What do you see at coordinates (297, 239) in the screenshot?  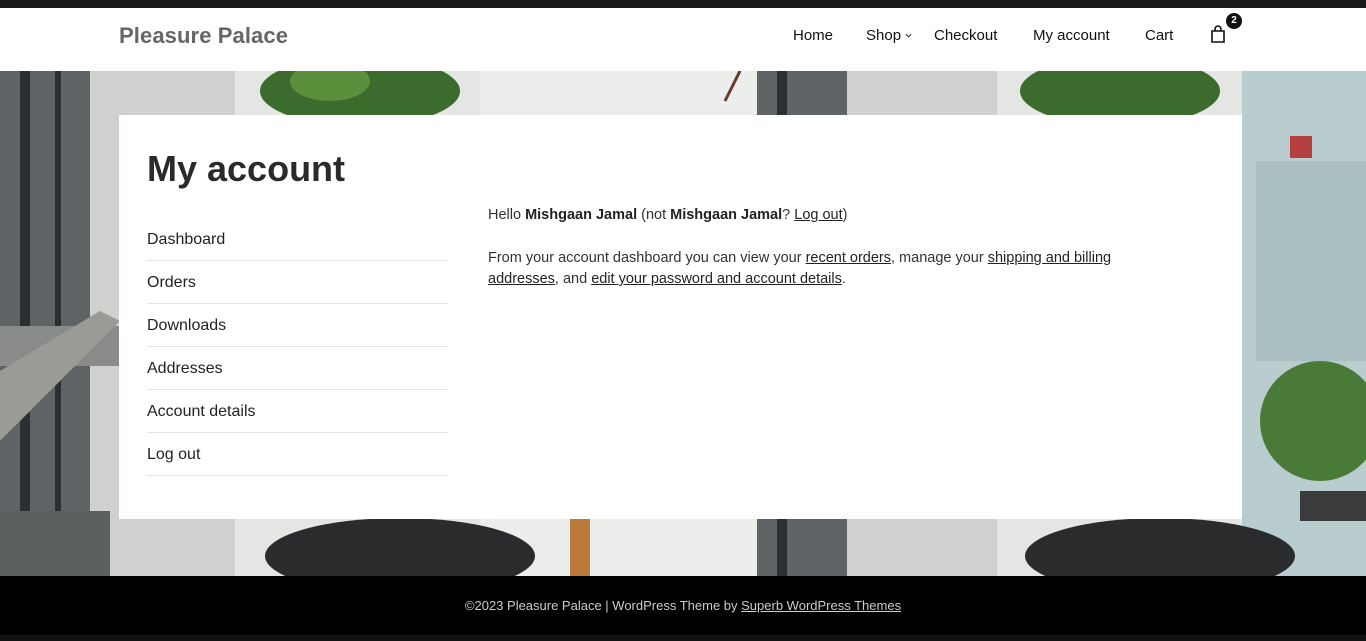 I see `account-nav-dashboard: Dashboard` at bounding box center [297, 239].